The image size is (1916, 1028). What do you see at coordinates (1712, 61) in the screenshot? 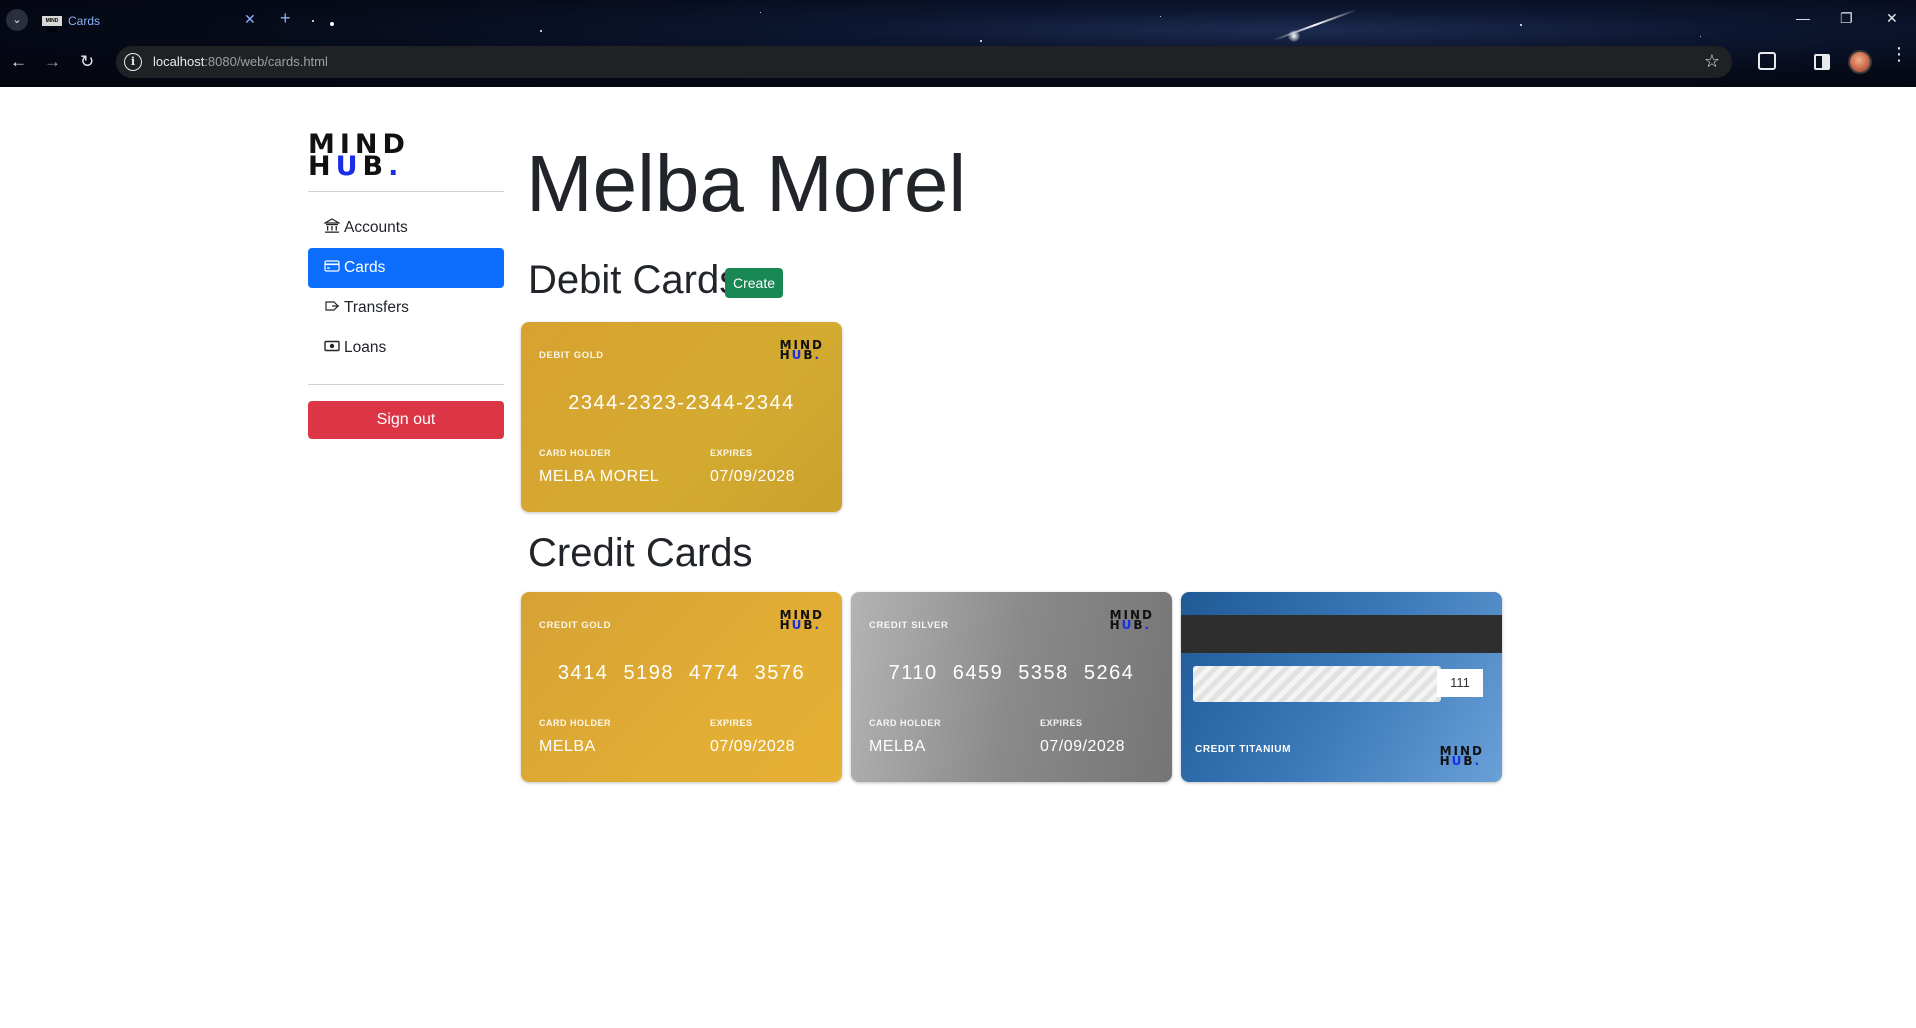
I see `bookmark-star-icon: ☆` at bounding box center [1712, 61].